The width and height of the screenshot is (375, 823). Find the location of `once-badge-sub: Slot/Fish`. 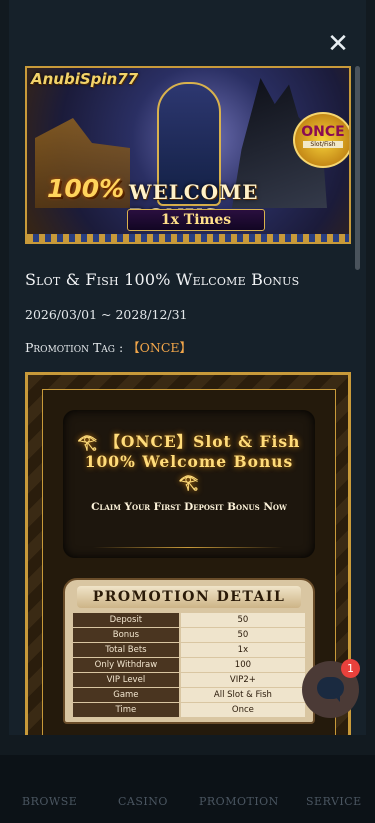

once-badge-sub: Slot/Fish is located at coordinates (323, 144).